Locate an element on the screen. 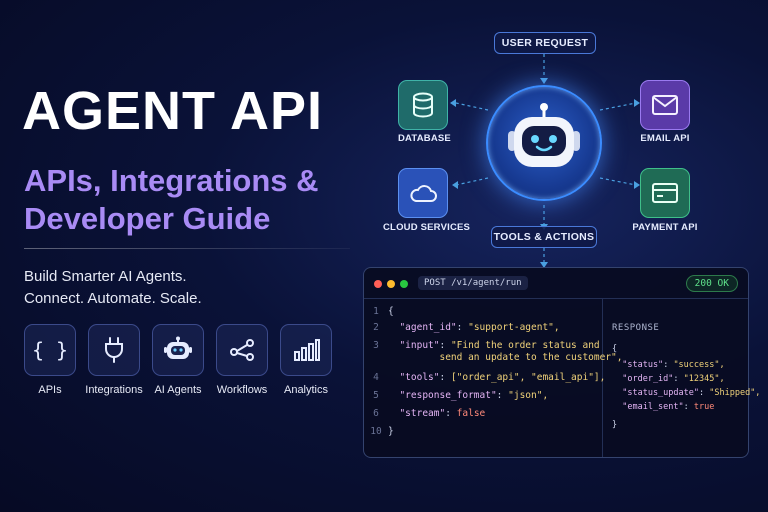 The height and width of the screenshot is (512, 768). response-line: { is located at coordinates (614, 349).